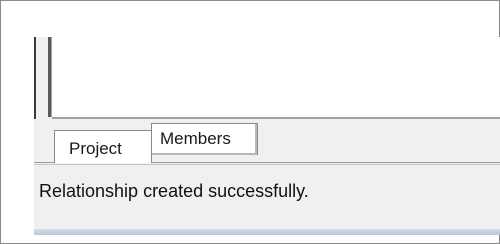  I want to click on status-message: Relationship created successfully., so click(174, 191).